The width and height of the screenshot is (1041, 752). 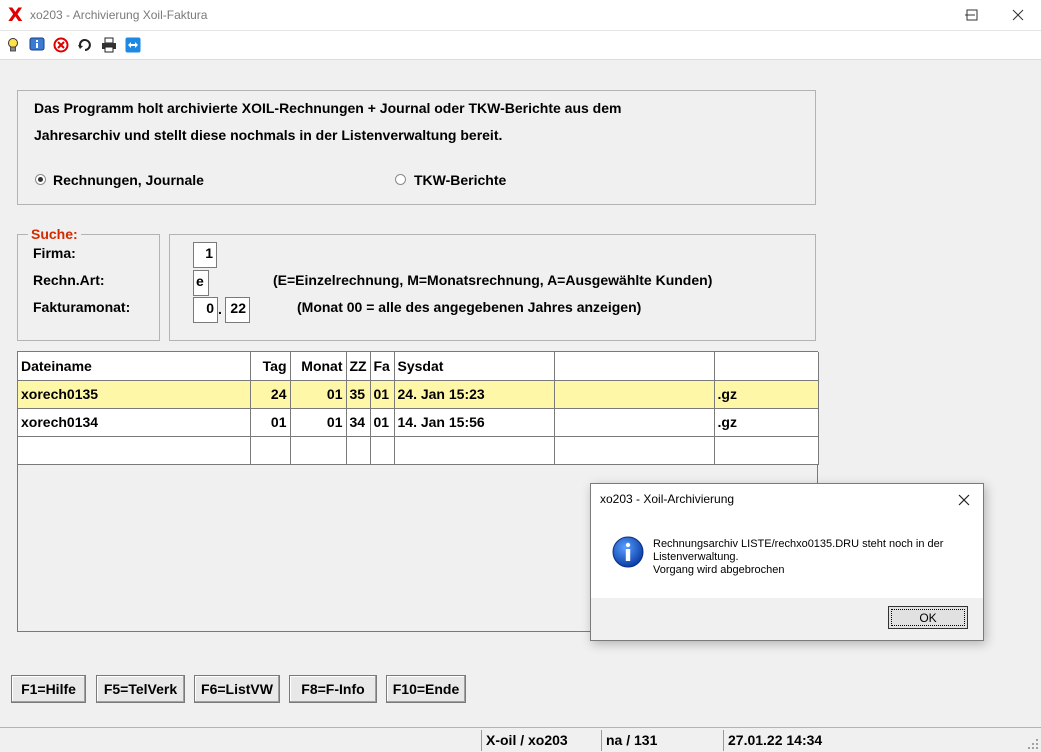 What do you see at coordinates (520, 15) in the screenshot?
I see `title-bar: X xo203 - Archivierung Xoil-Faktura` at bounding box center [520, 15].